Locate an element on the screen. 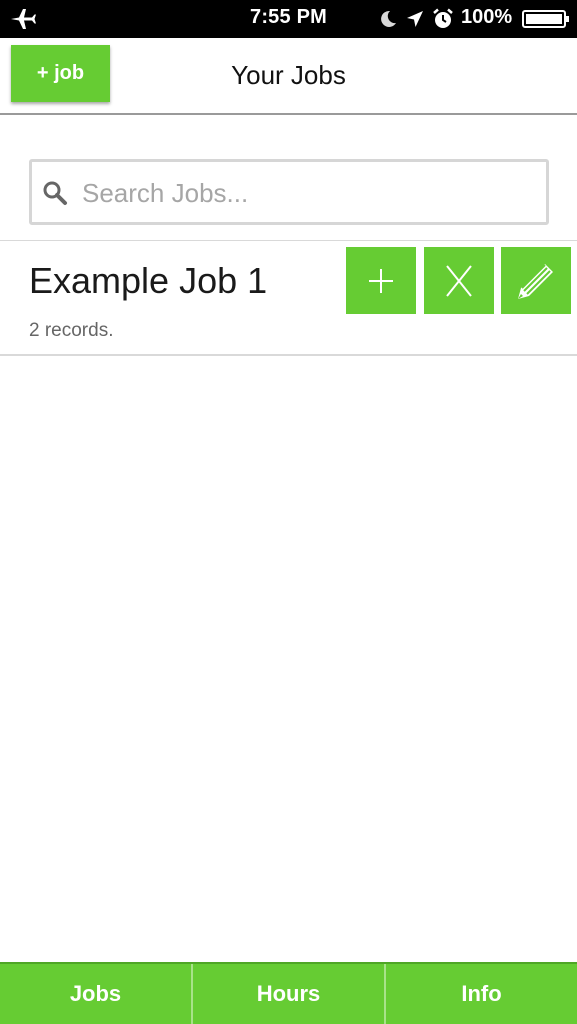  job-name: Example Job 1 is located at coordinates (148, 280).